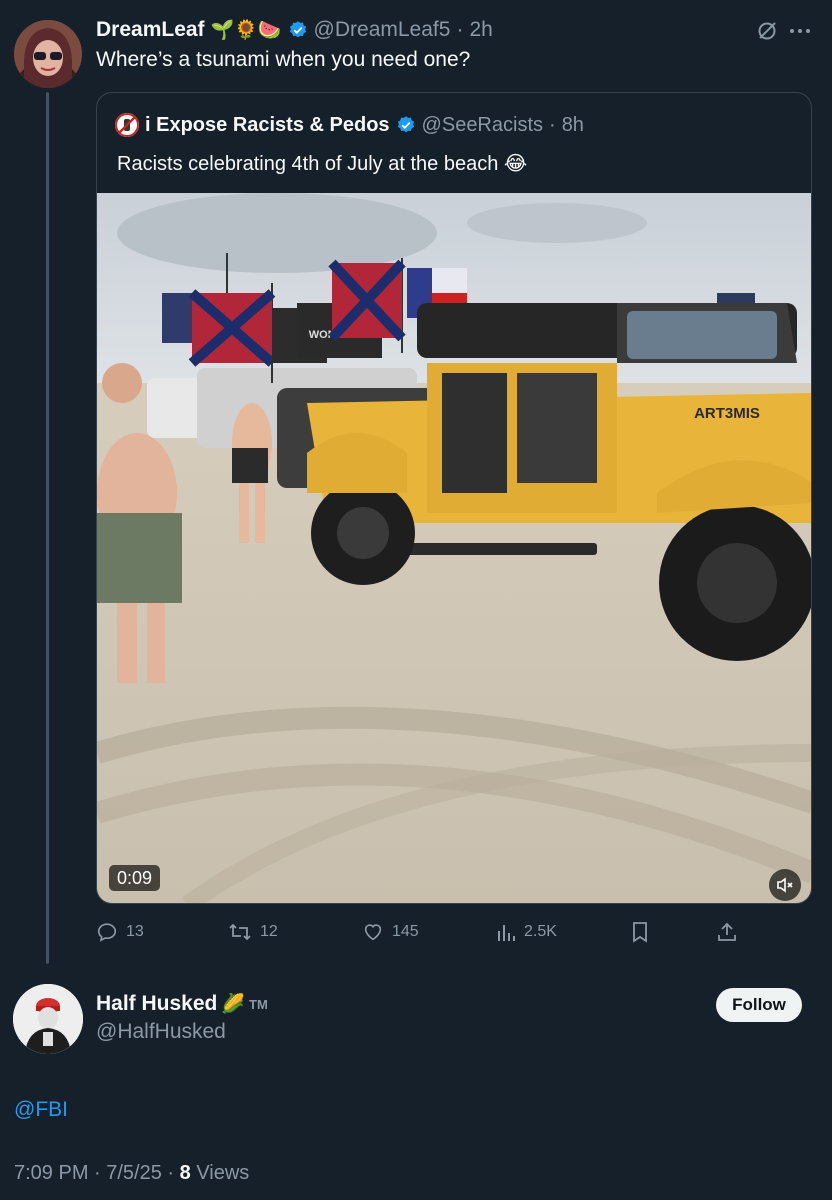  What do you see at coordinates (107, 932) in the screenshot?
I see `reply-icon` at bounding box center [107, 932].